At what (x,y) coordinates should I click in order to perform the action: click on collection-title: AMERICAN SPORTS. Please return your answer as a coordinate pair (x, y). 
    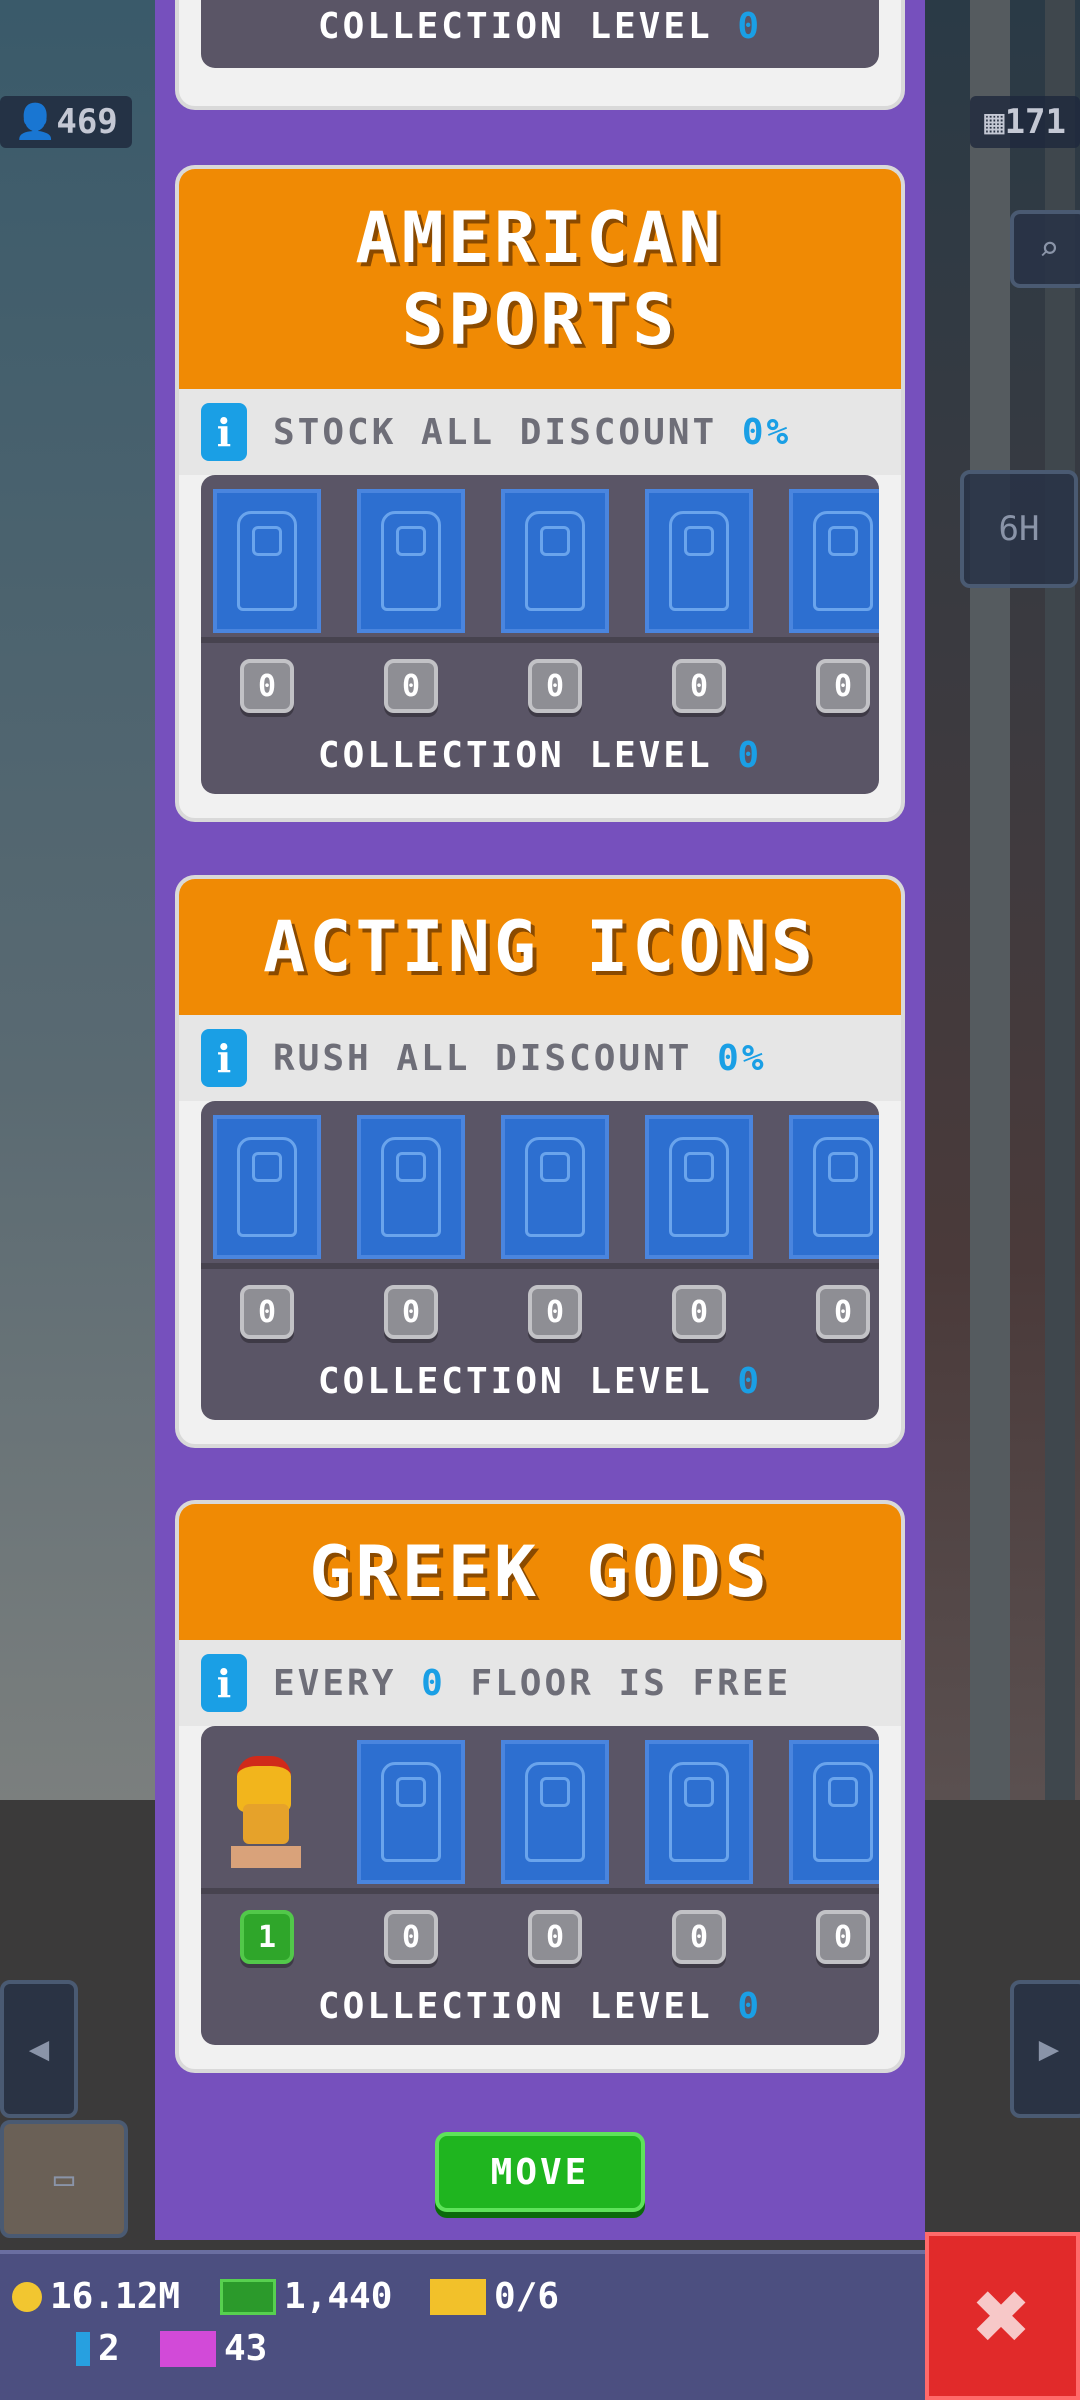
    Looking at the image, I should click on (540, 279).